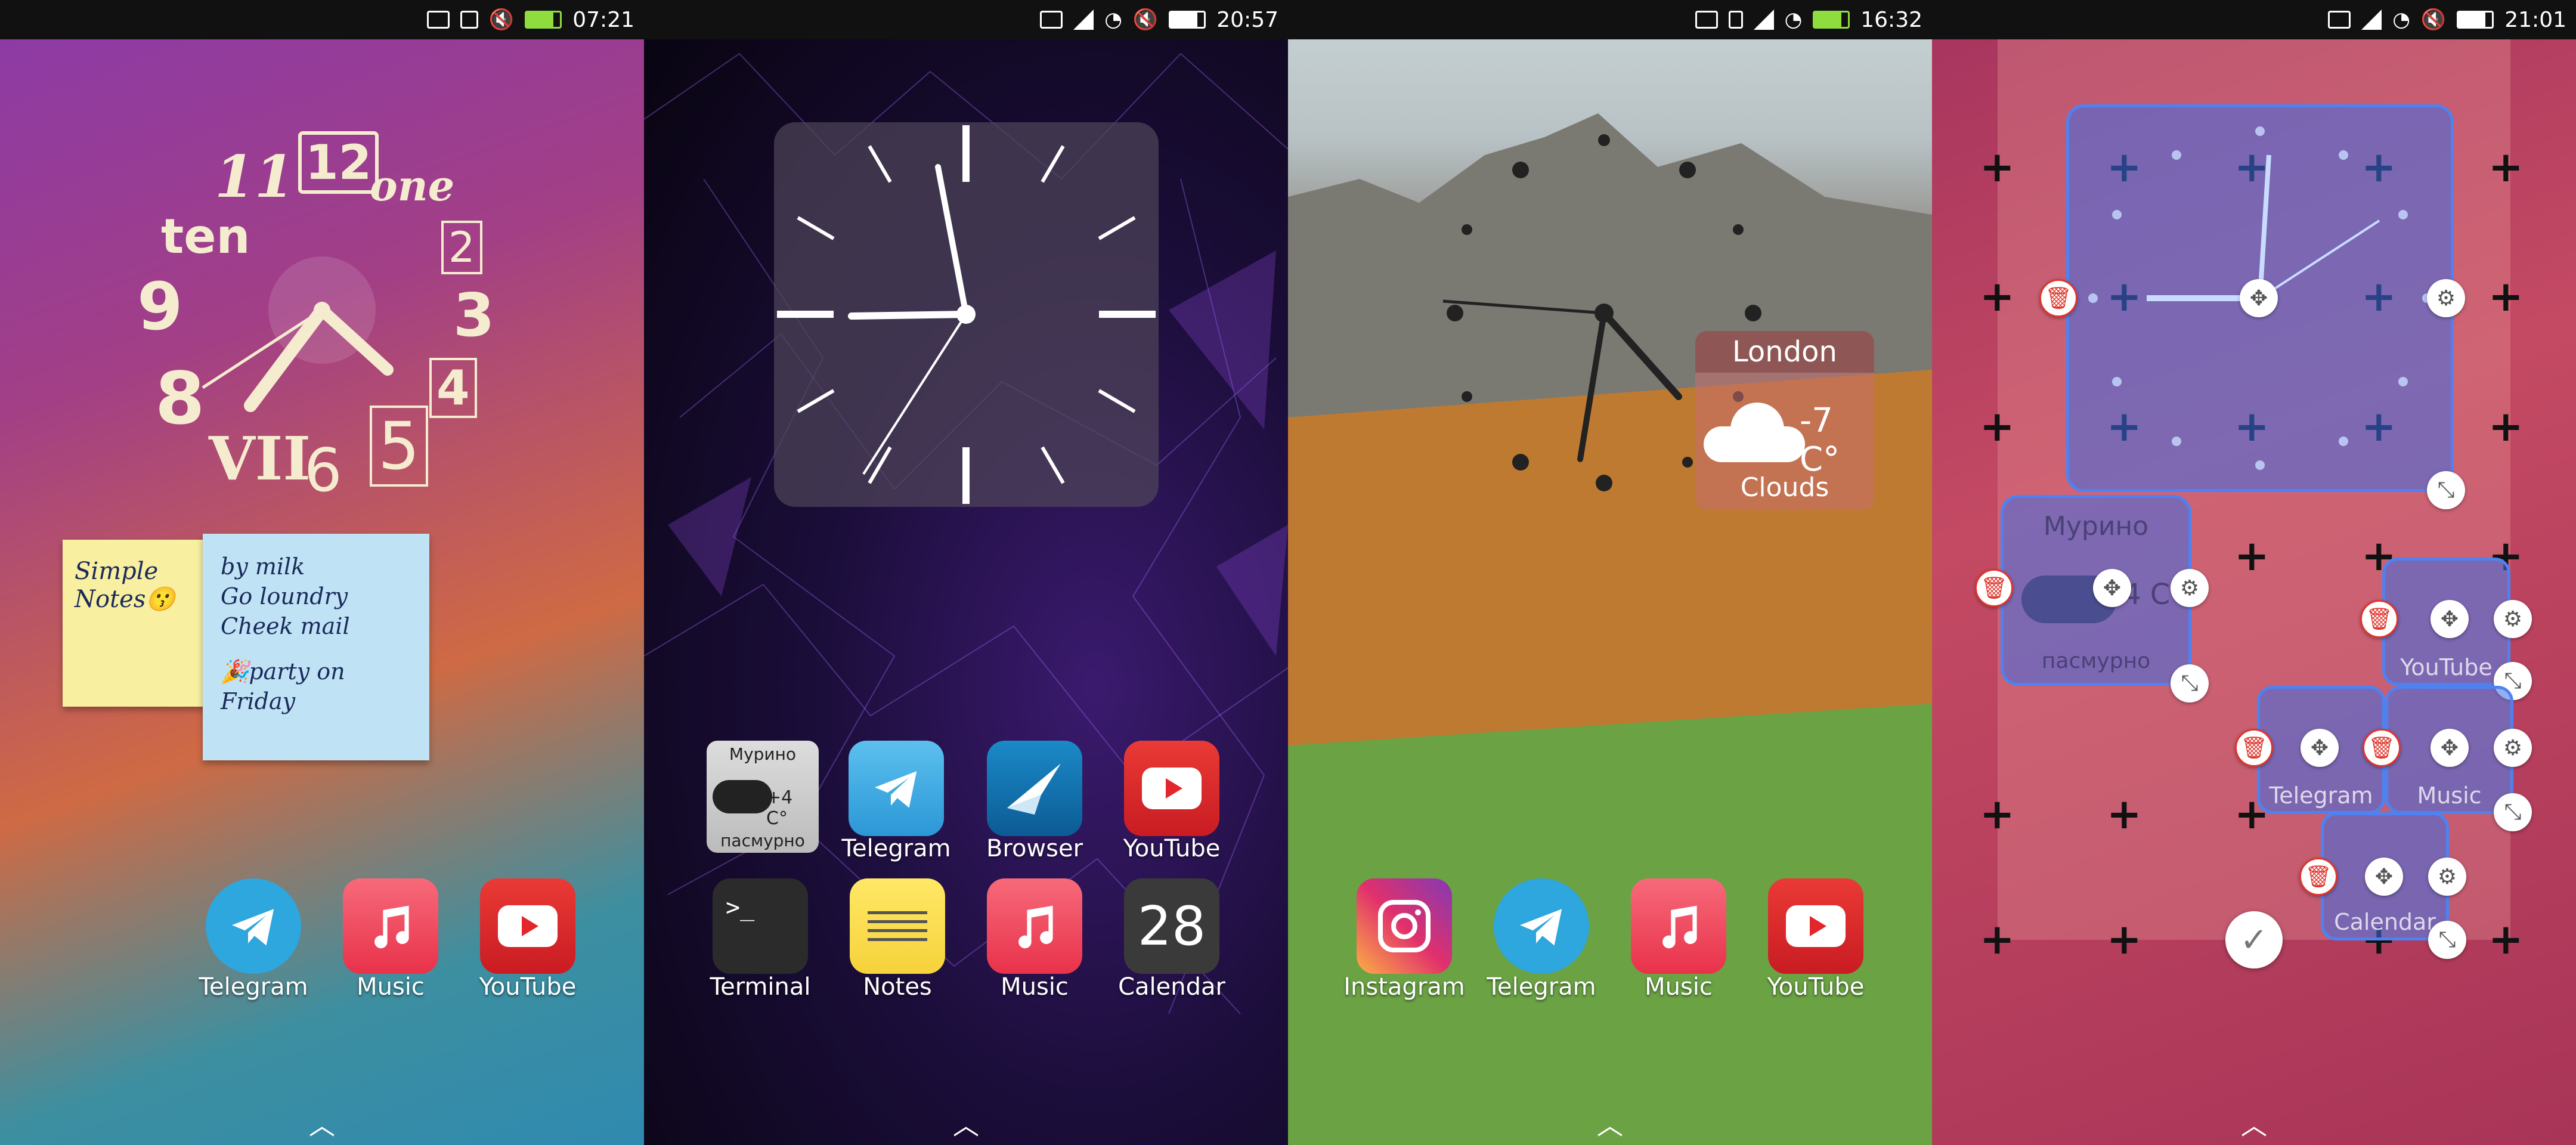 This screenshot has width=2576, height=1145. Describe the element at coordinates (1679, 987) in the screenshot. I see `app-label: Music` at that location.